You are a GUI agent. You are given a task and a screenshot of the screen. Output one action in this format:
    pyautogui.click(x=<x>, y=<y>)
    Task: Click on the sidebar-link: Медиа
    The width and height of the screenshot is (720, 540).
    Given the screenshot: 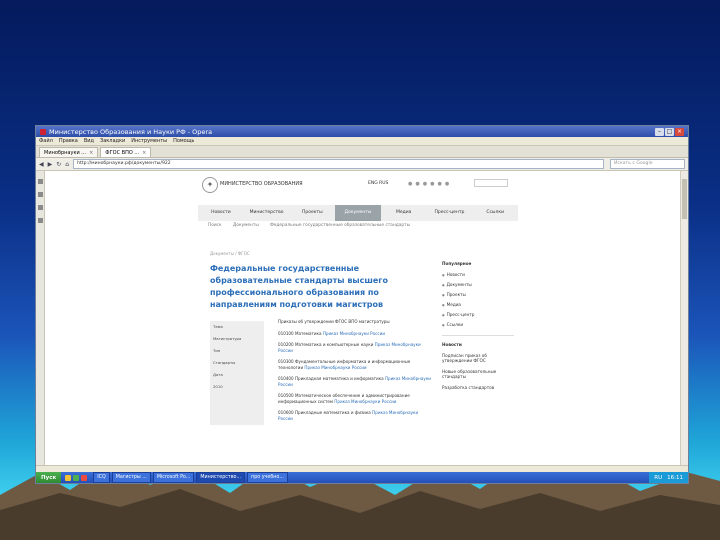 What is the action you would take?
    pyautogui.click(x=478, y=304)
    